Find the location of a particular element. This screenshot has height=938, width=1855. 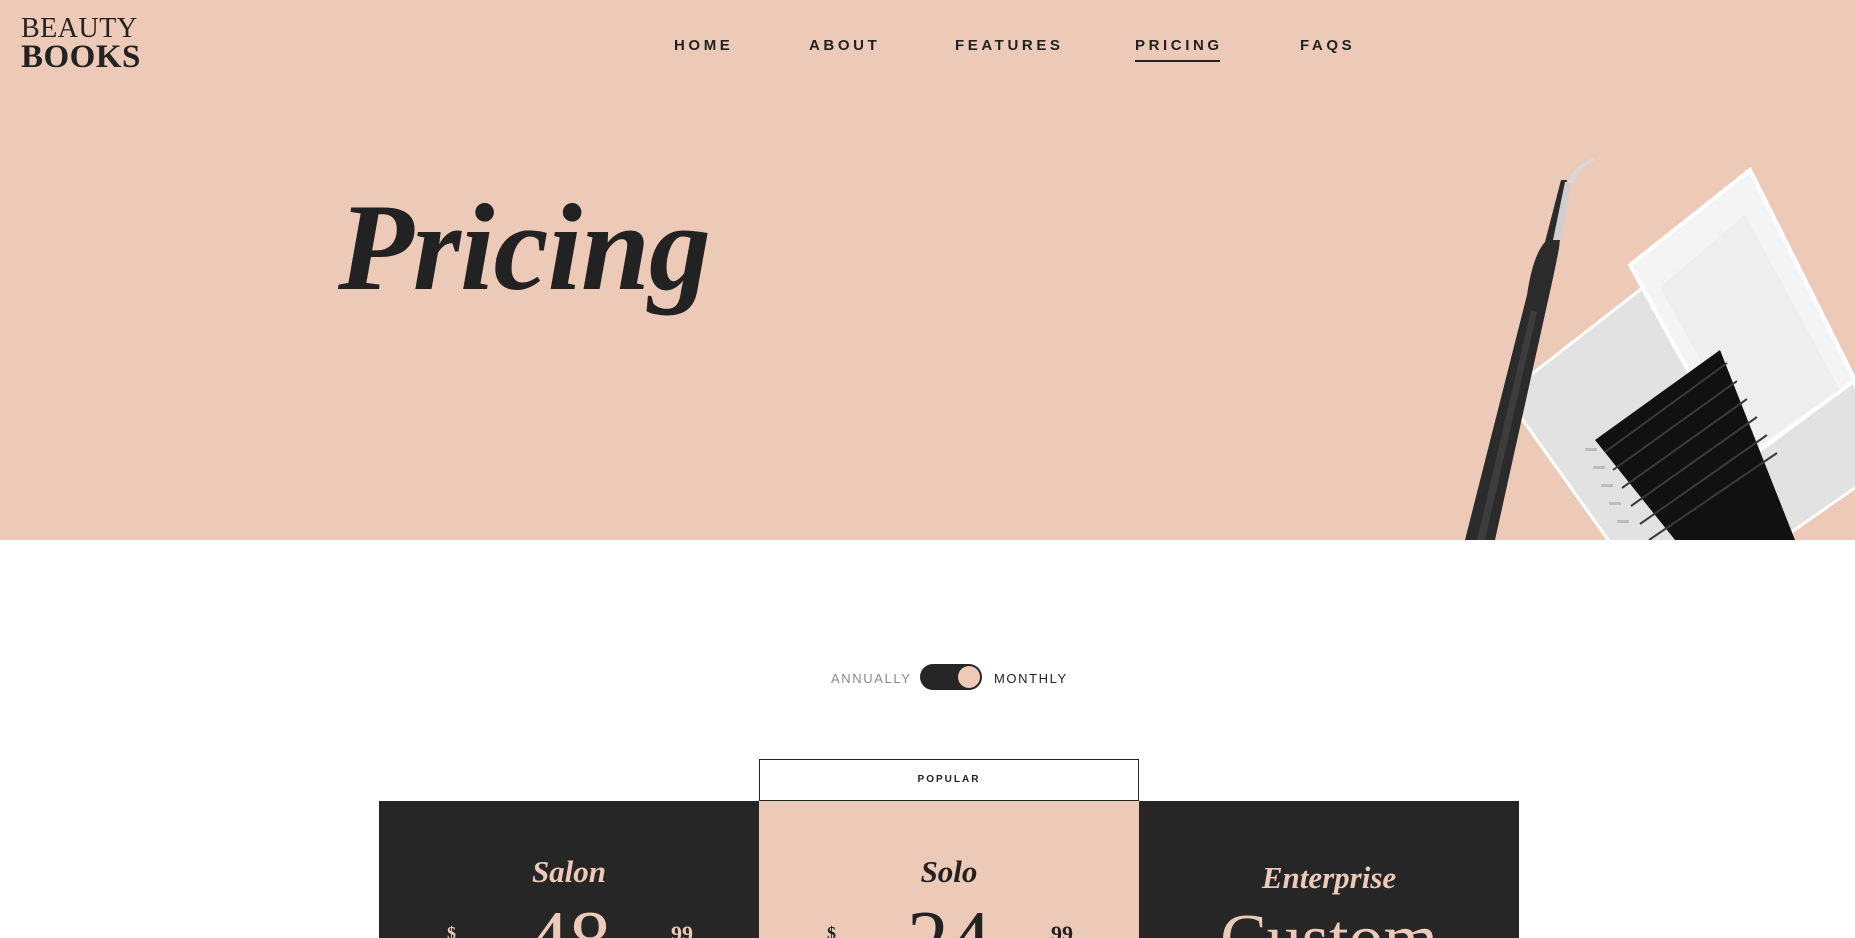

nav-faqs: FAQS is located at coordinates (1327, 45).